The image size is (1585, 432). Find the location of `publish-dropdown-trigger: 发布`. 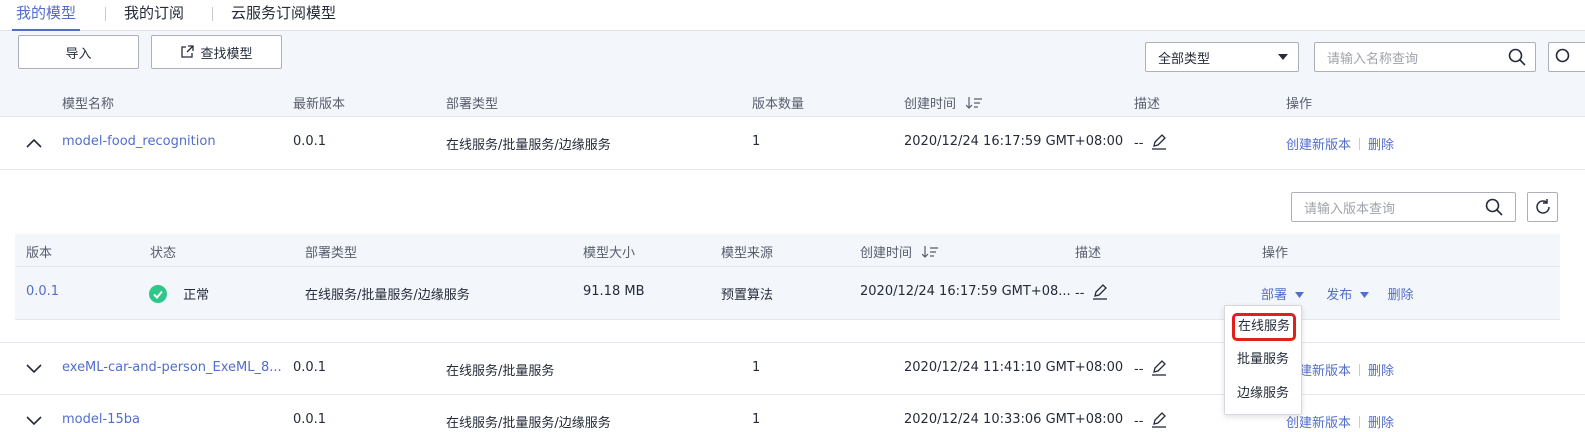

publish-dropdown-trigger: 发布 is located at coordinates (1349, 295).